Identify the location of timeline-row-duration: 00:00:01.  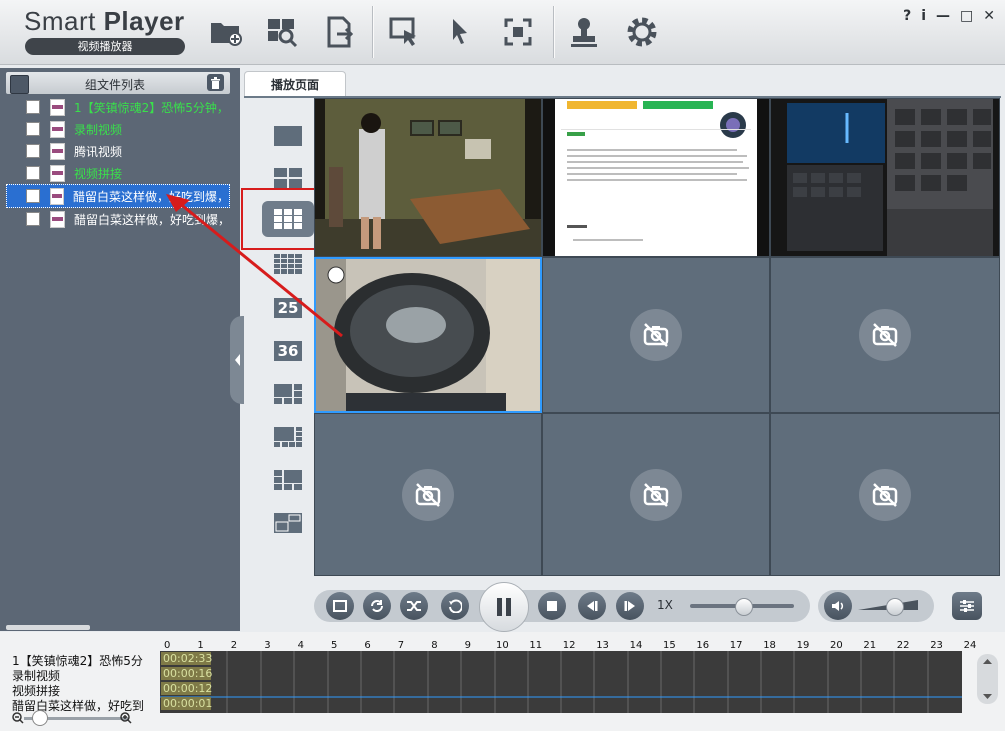
(187, 703).